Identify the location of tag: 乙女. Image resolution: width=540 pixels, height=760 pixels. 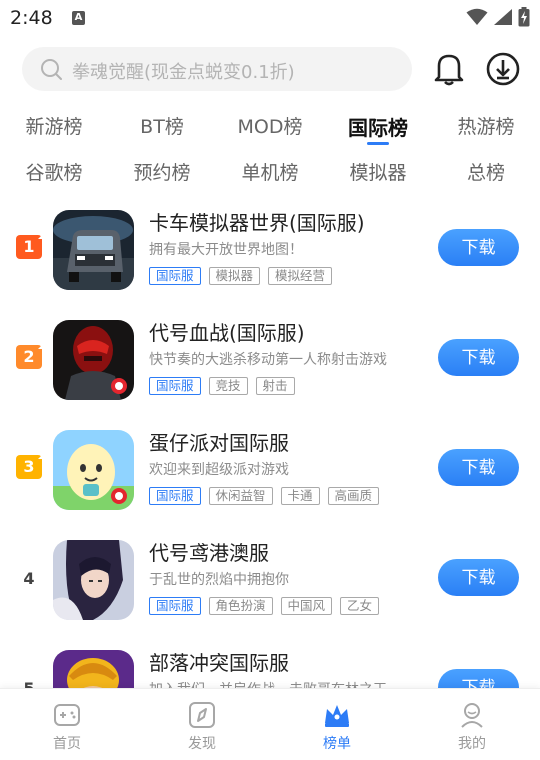
(360, 606).